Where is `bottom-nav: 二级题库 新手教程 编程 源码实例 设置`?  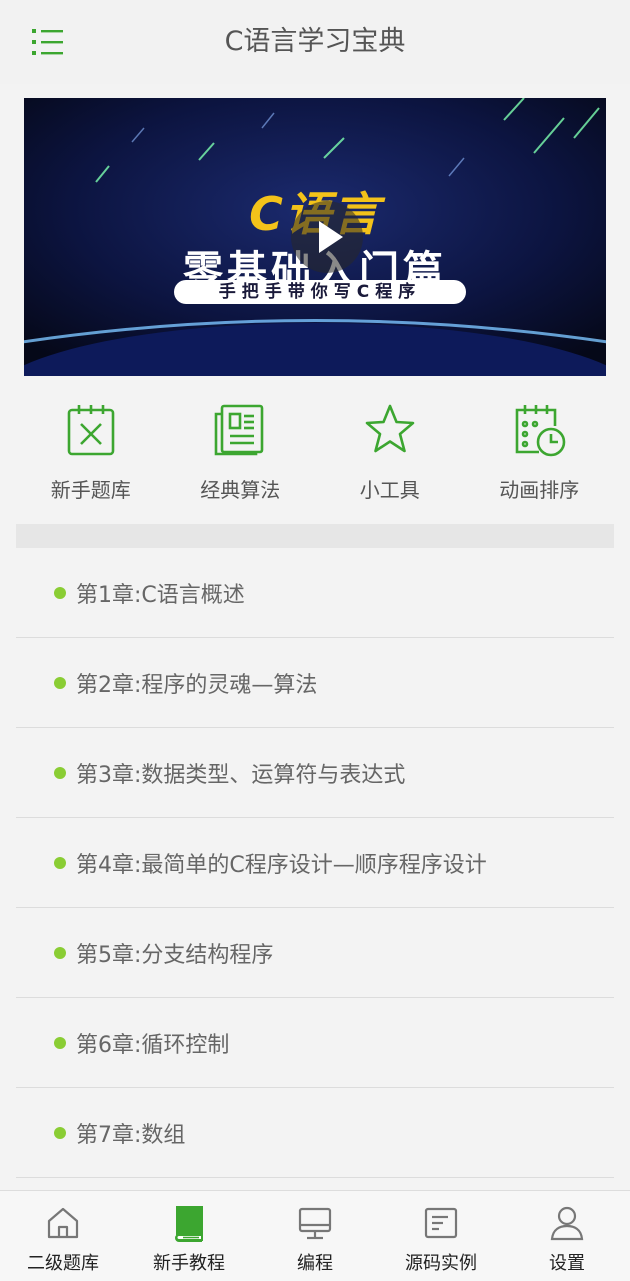 bottom-nav: 二级题库 新手教程 编程 源码实例 设置 is located at coordinates (315, 1235).